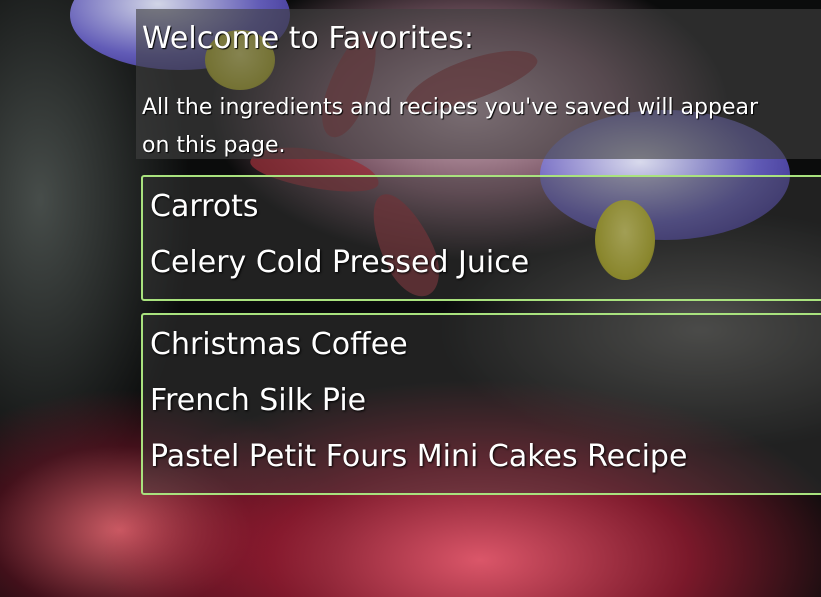 The width and height of the screenshot is (821, 597). Describe the element at coordinates (339, 262) in the screenshot. I see `ingredient-item-celery-cold-pressed-juice: Celery Cold Pressed Juice` at that location.